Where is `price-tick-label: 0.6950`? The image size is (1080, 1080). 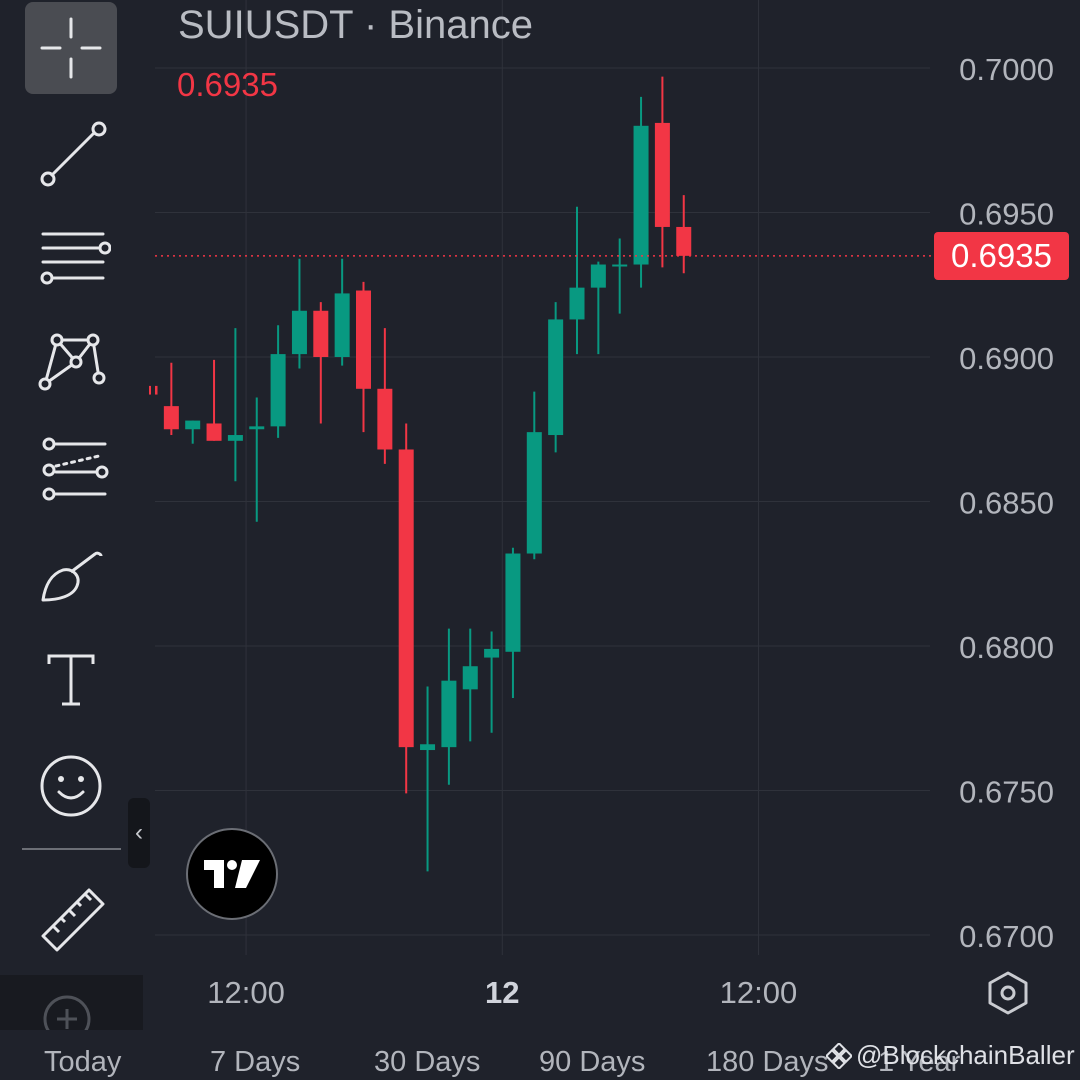
price-tick-label: 0.6950 is located at coordinates (1006, 214).